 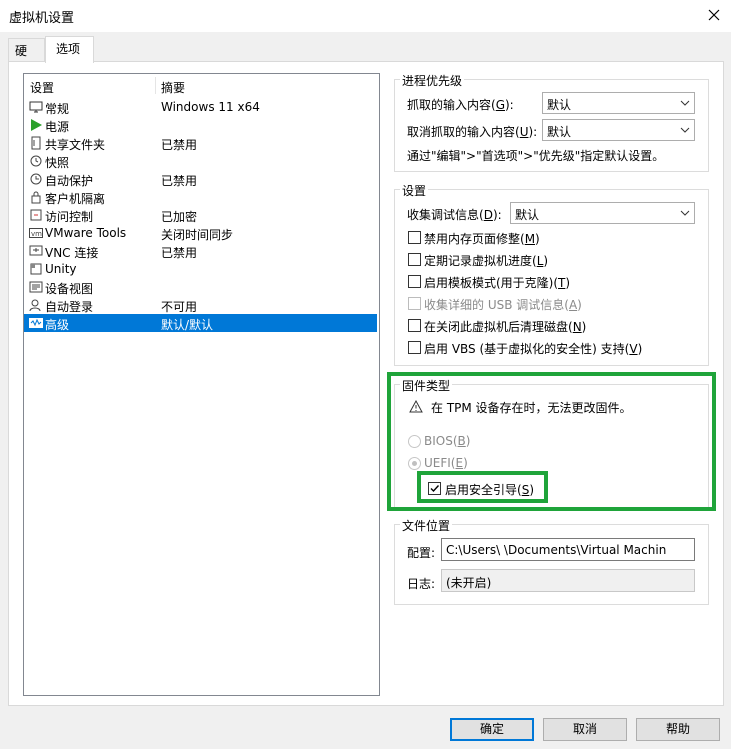 What do you see at coordinates (36, 197) in the screenshot?
I see `lock-icon` at bounding box center [36, 197].